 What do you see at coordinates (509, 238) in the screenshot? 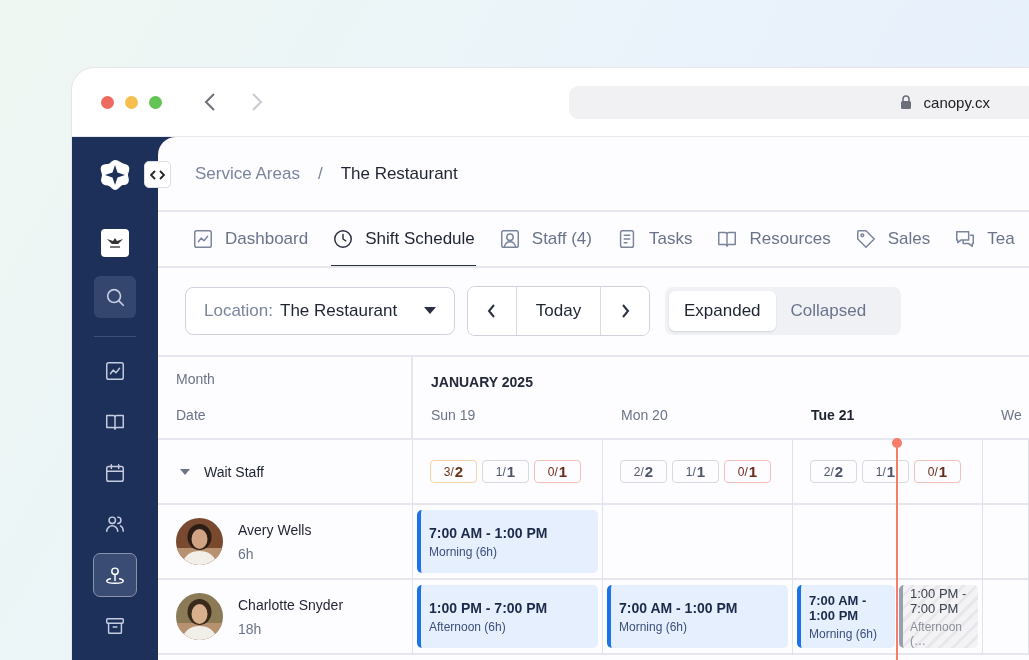
I see `person-icon` at bounding box center [509, 238].